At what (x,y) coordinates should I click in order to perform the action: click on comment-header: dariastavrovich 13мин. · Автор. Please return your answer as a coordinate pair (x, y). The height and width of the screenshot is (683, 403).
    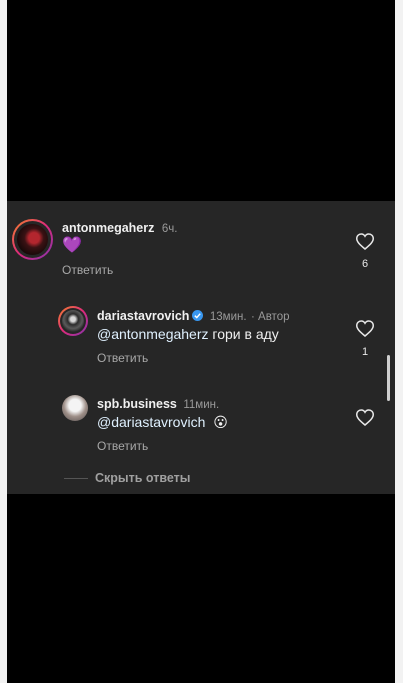
    Looking at the image, I should click on (193, 316).